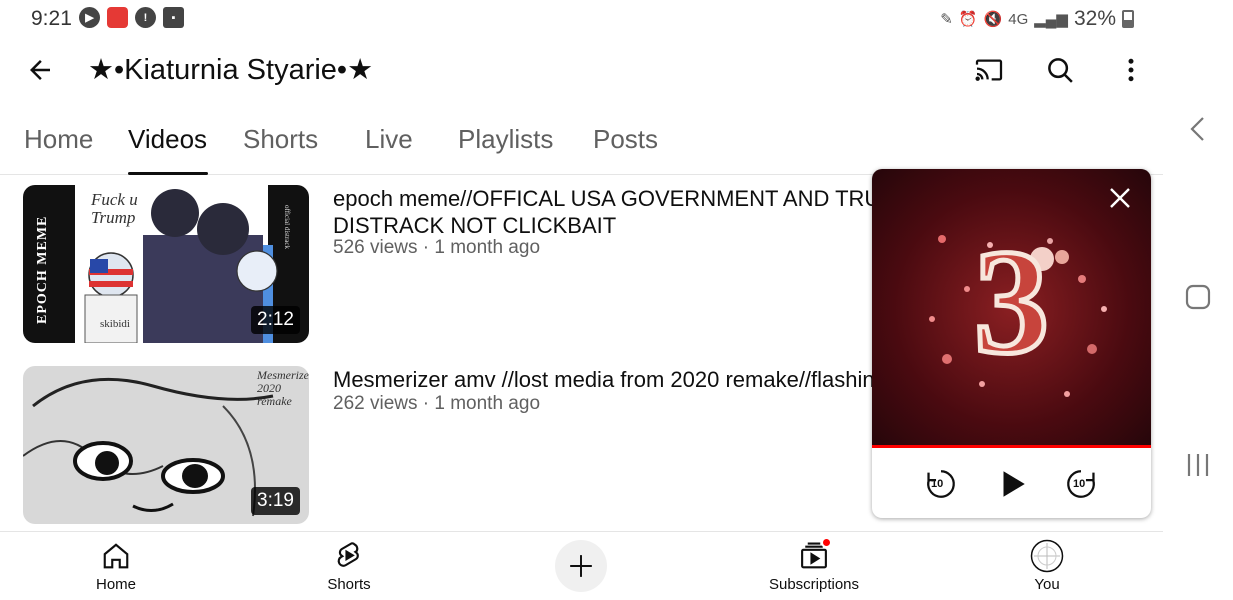 The width and height of the screenshot is (1233, 600). What do you see at coordinates (283, 388) in the screenshot?
I see `thumbnail-caption: Mesmerizer 2020 remake` at bounding box center [283, 388].